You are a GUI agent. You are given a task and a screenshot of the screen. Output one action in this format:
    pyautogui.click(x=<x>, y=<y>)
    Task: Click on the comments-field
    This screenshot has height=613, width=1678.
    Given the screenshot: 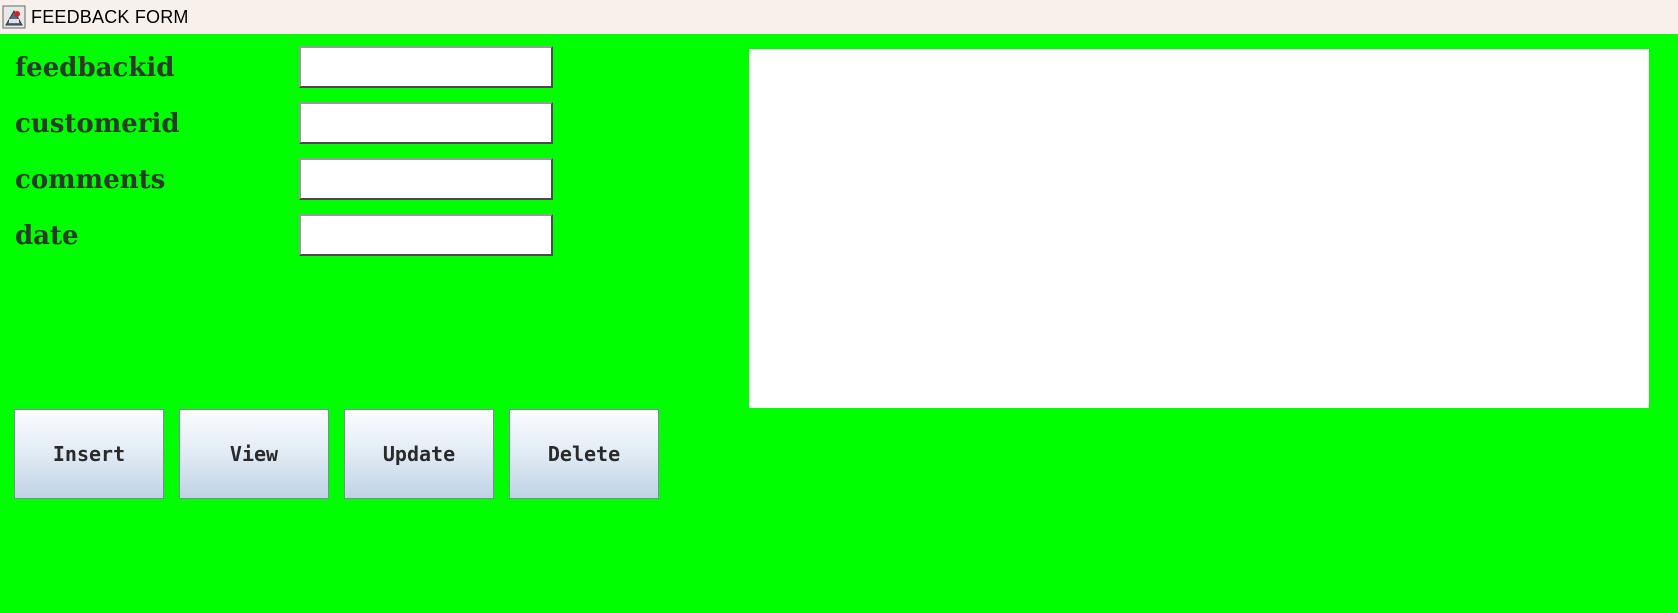 What is the action you would take?
    pyautogui.click(x=426, y=179)
    